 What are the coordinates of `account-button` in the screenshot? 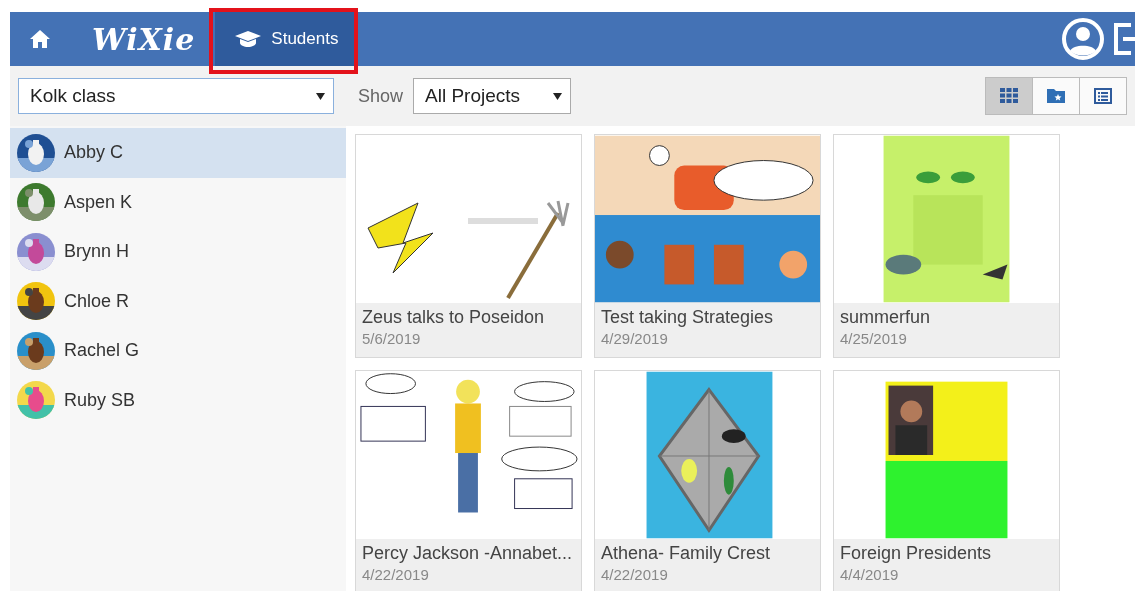 It's located at (1083, 39).